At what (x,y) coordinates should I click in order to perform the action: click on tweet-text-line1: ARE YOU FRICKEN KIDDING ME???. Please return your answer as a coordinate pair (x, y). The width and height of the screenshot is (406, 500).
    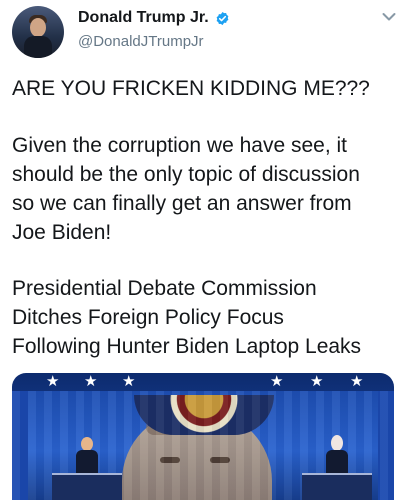
    Looking at the image, I should click on (191, 88).